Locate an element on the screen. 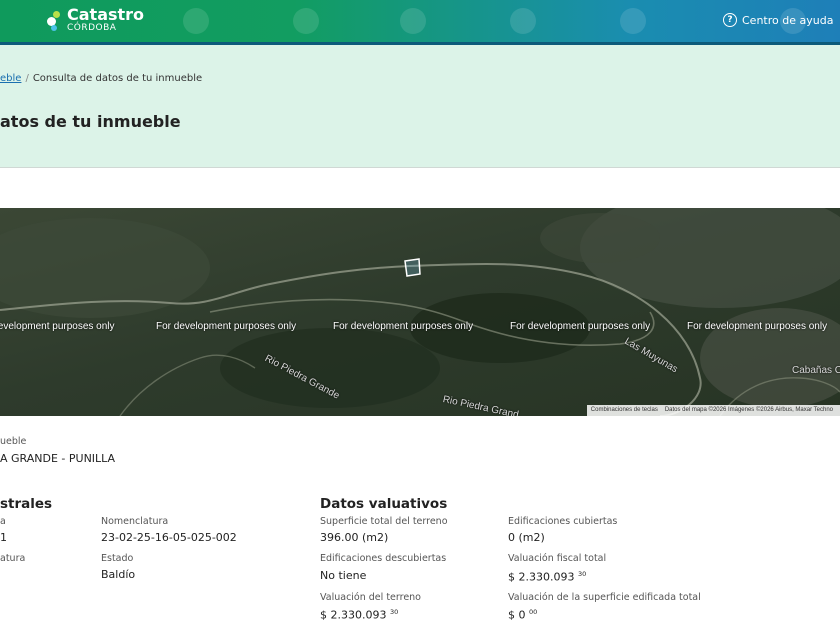  breadcrumb-current: Consulta de datos de tu inmueble is located at coordinates (117, 78).